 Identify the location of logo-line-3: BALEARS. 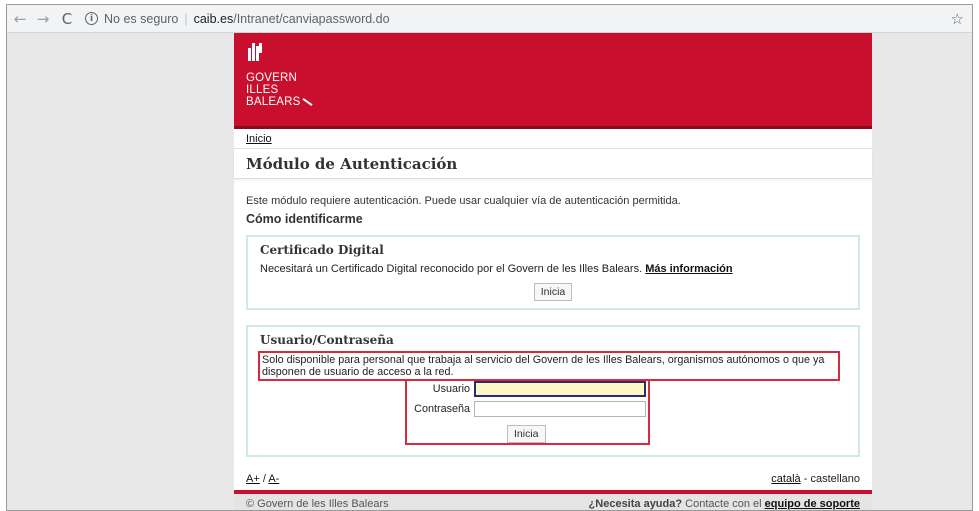
(273, 102).